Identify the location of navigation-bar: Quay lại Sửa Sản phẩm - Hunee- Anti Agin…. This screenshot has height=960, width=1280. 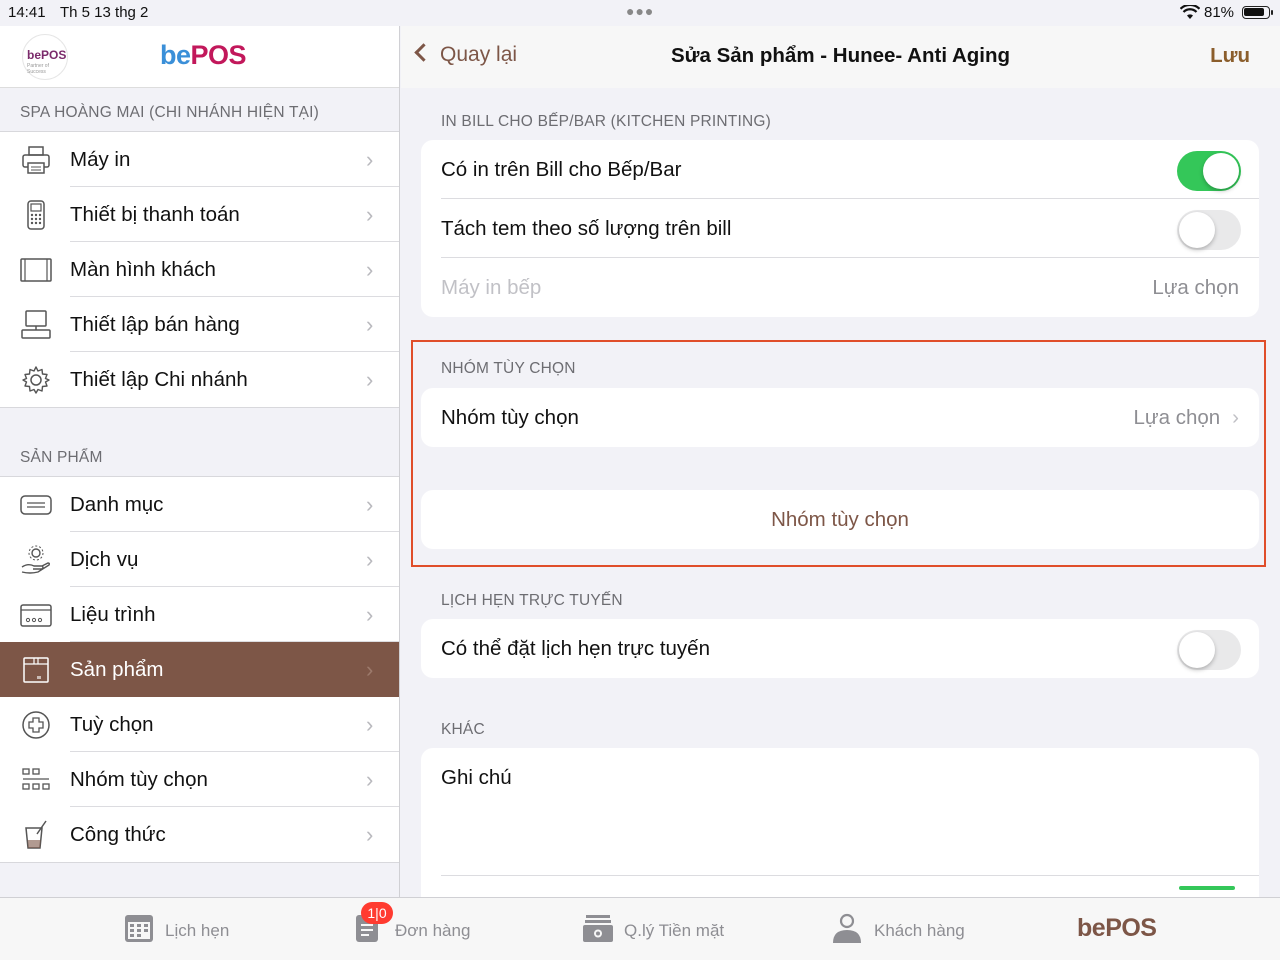
(840, 57).